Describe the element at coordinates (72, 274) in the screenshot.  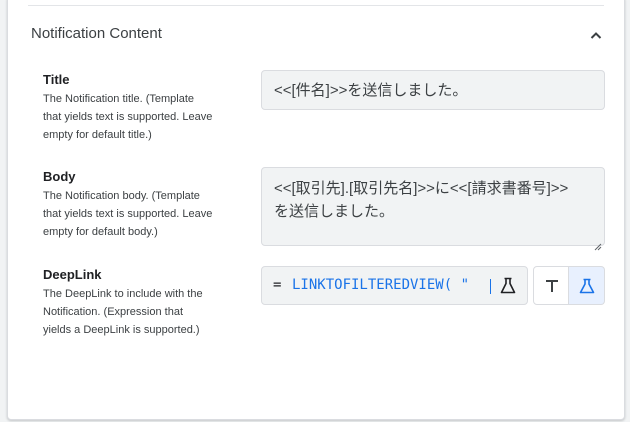
I see `deeplink-label: DeepLink` at that location.